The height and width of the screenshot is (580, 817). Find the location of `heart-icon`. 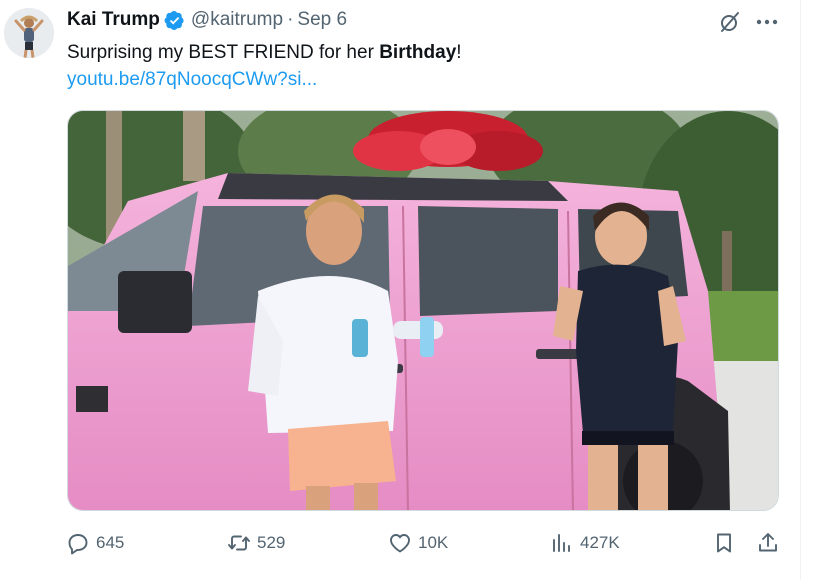

heart-icon is located at coordinates (400, 543).